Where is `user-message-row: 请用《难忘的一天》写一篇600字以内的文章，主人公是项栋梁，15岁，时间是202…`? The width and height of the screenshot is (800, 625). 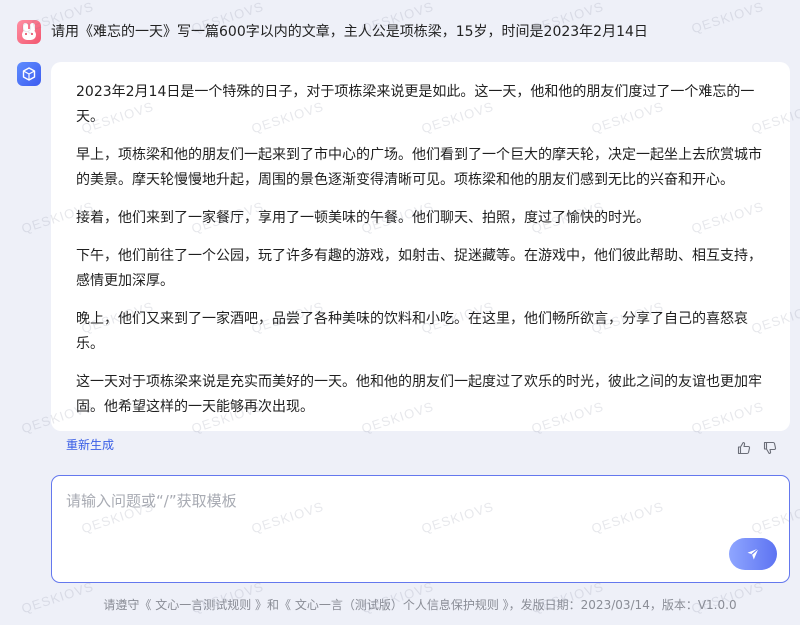 user-message-row: 请用《难忘的一天》写一篇600字以内的文章，主人公是项栋梁，15岁，时间是202… is located at coordinates (332, 32).